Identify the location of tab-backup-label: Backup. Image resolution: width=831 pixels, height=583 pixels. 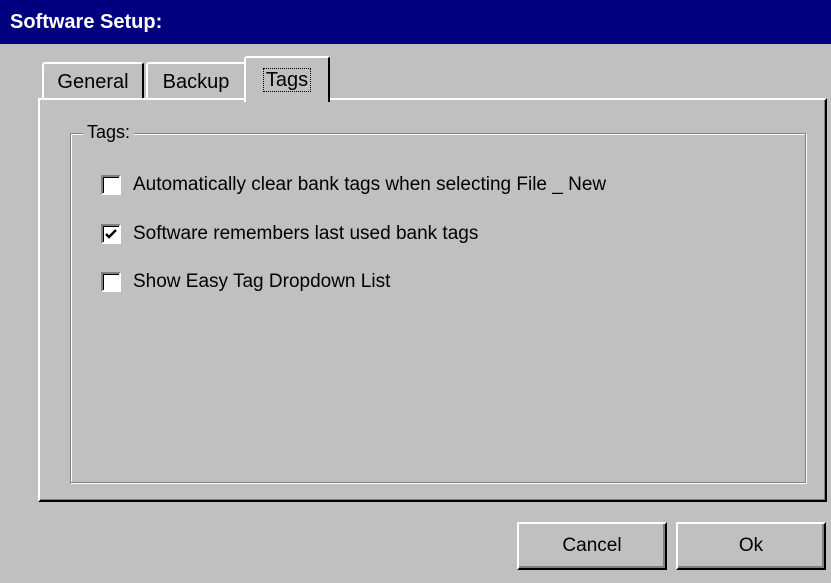
(196, 82).